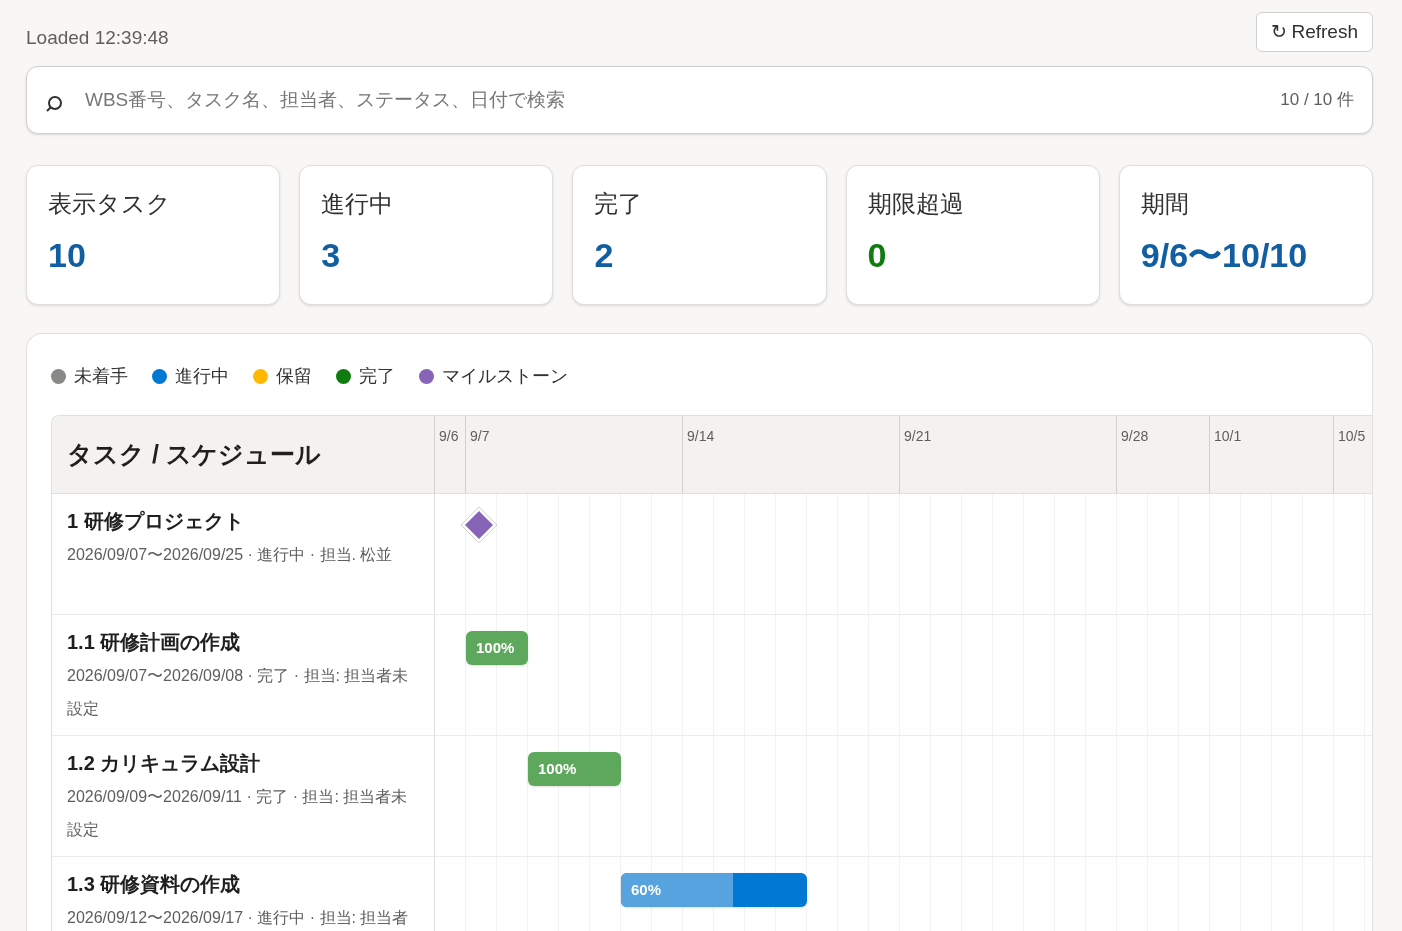 This screenshot has height=931, width=1402. What do you see at coordinates (154, 884) in the screenshot?
I see `task-title: 1.3 研修資料の作成` at bounding box center [154, 884].